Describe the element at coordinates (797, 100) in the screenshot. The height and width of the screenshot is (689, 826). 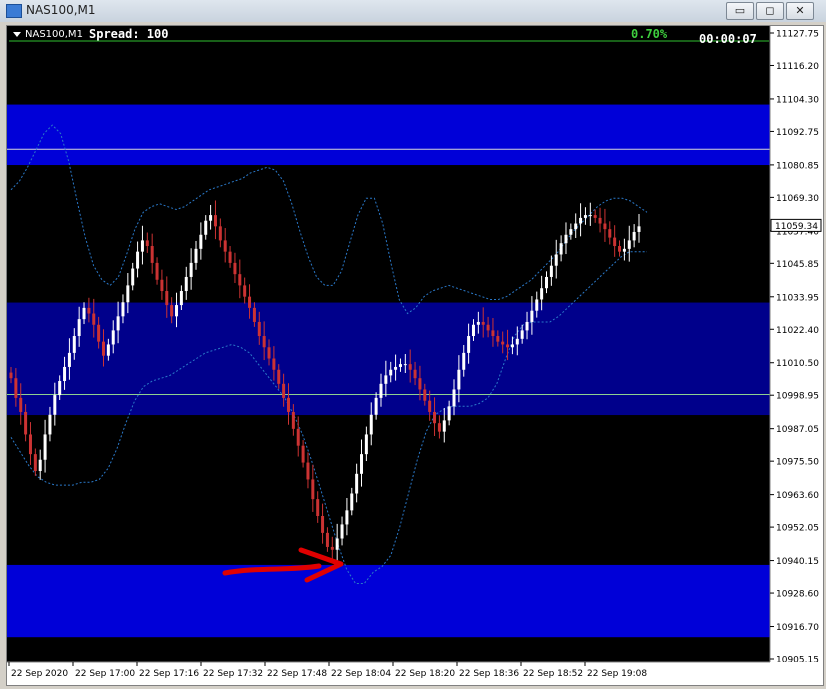
I see `price-label: 11104.30` at that location.